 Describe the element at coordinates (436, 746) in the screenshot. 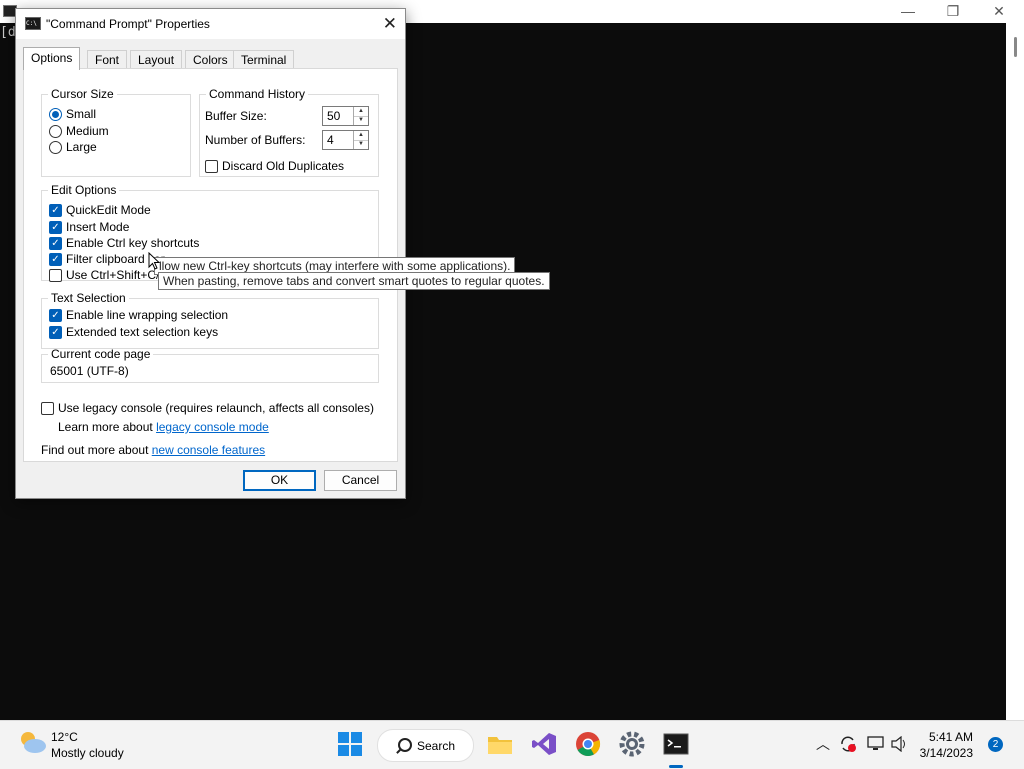

I see `search-label: Search` at that location.